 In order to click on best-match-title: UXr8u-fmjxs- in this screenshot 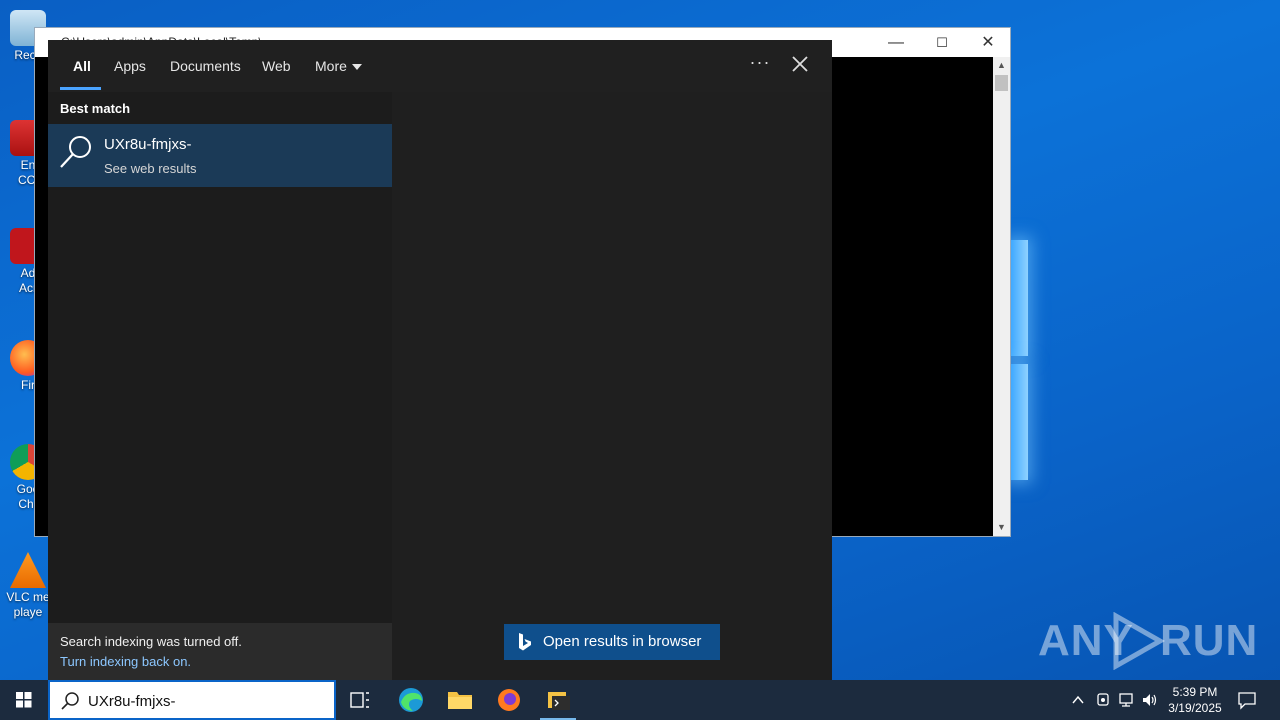, I will do `click(148, 144)`.